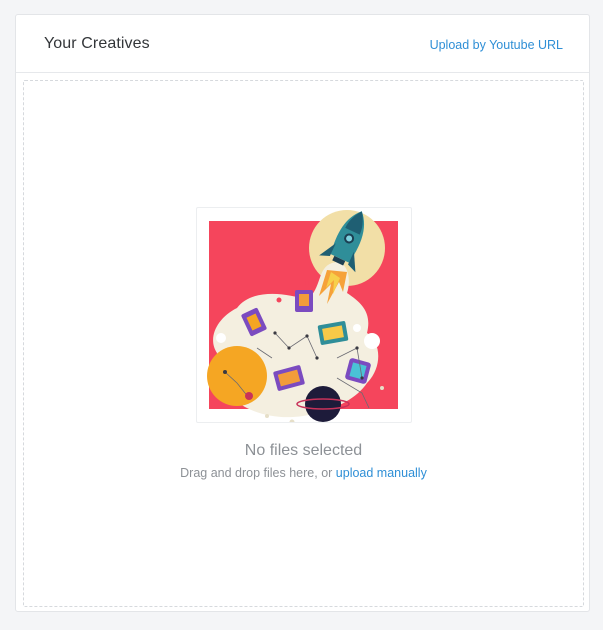 Image resolution: width=603 pixels, height=630 pixels. I want to click on card-header: Your Creatives Upload by Youtube URL, so click(302, 44).